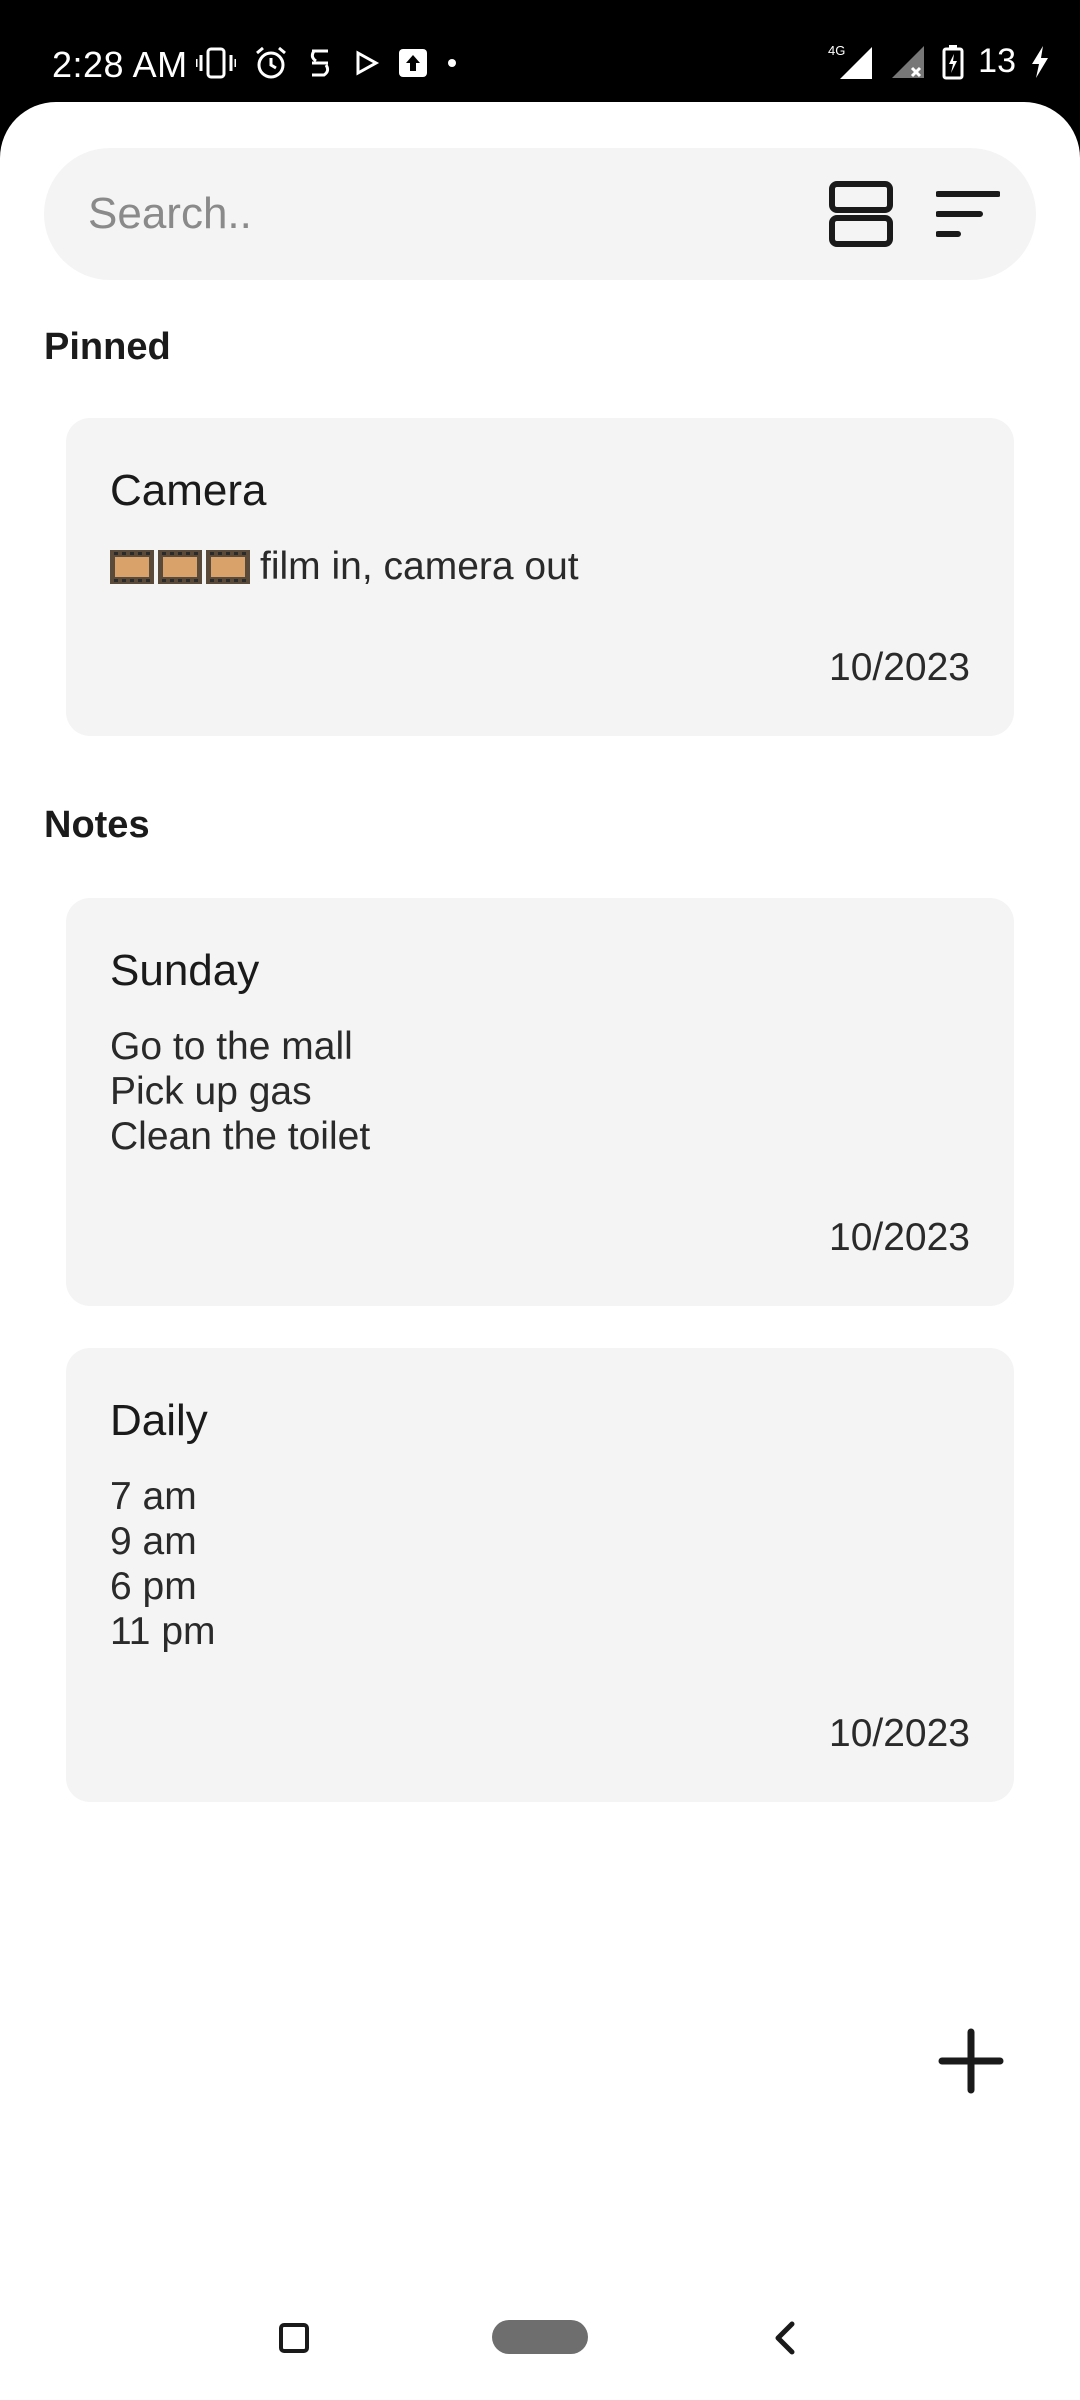 Image resolution: width=1080 pixels, height=2400 pixels. I want to click on battery-charging-icon, so click(953, 61).